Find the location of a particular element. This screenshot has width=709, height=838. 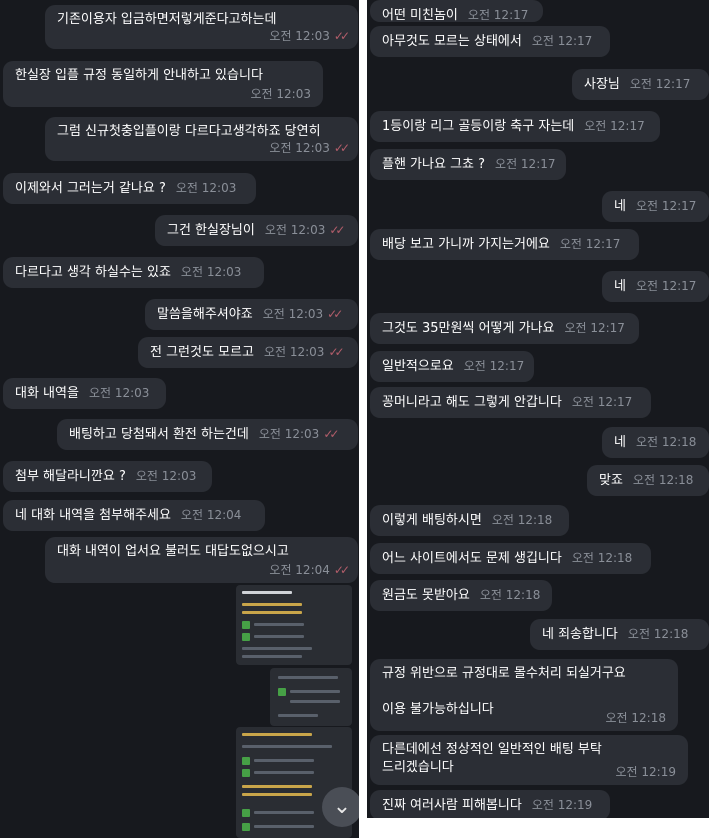

sent-message-bubble: 전 그런것도 모르고 오전 12:03 ✓✓ is located at coordinates (248, 352).